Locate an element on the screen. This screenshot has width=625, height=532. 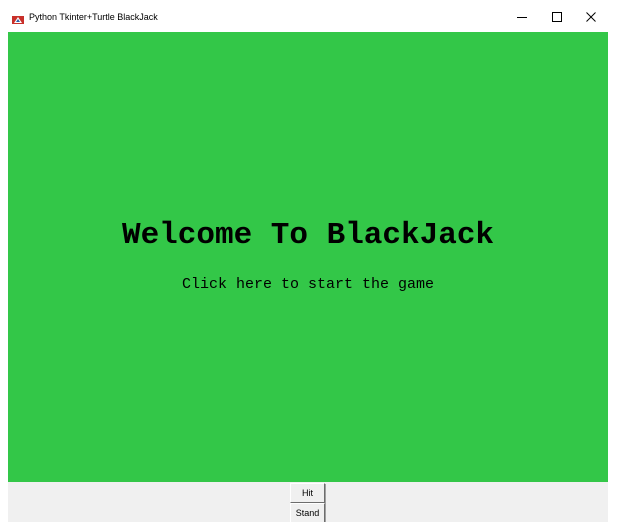
start-game-link: Click here to start the game is located at coordinates (308, 285).